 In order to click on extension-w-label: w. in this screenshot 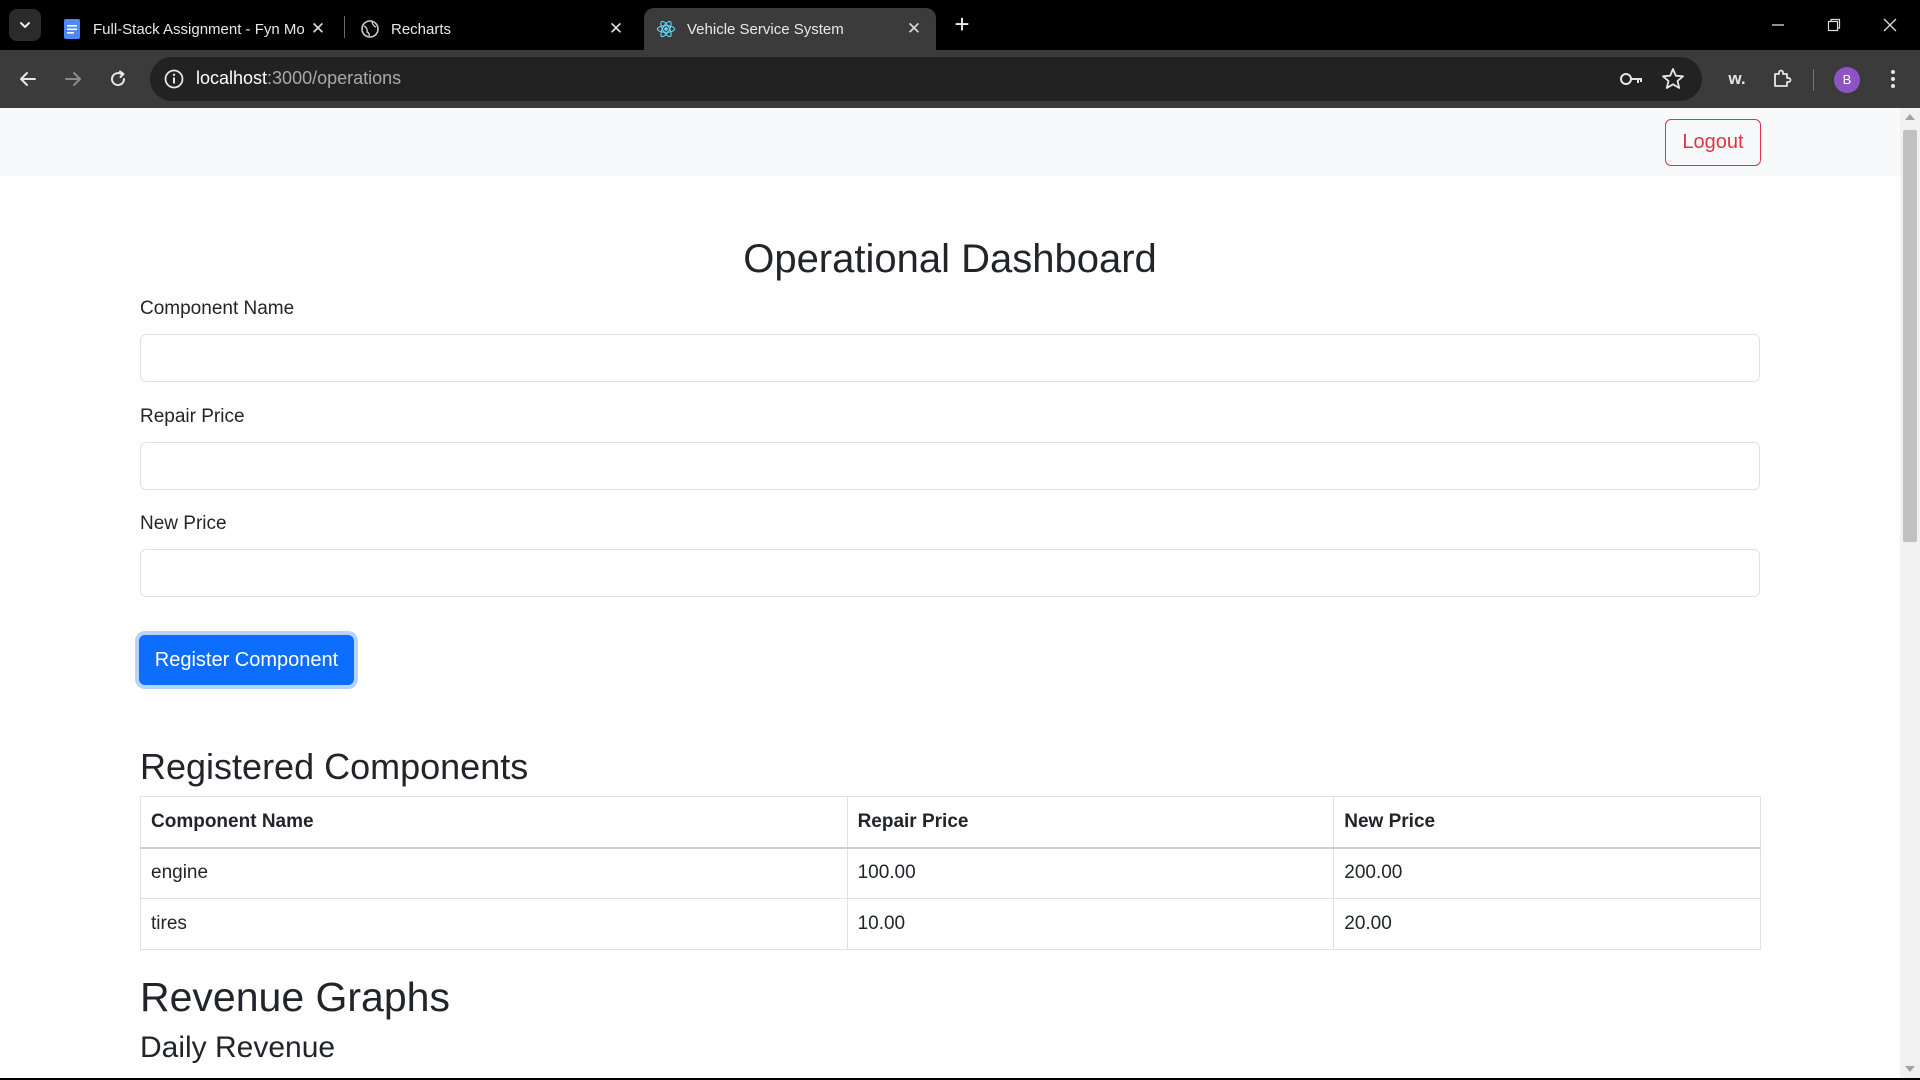, I will do `click(1737, 78)`.